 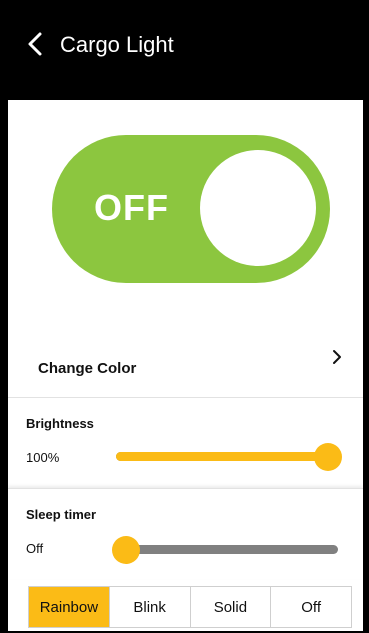 What do you see at coordinates (258, 208) in the screenshot?
I see `toggle-knob` at bounding box center [258, 208].